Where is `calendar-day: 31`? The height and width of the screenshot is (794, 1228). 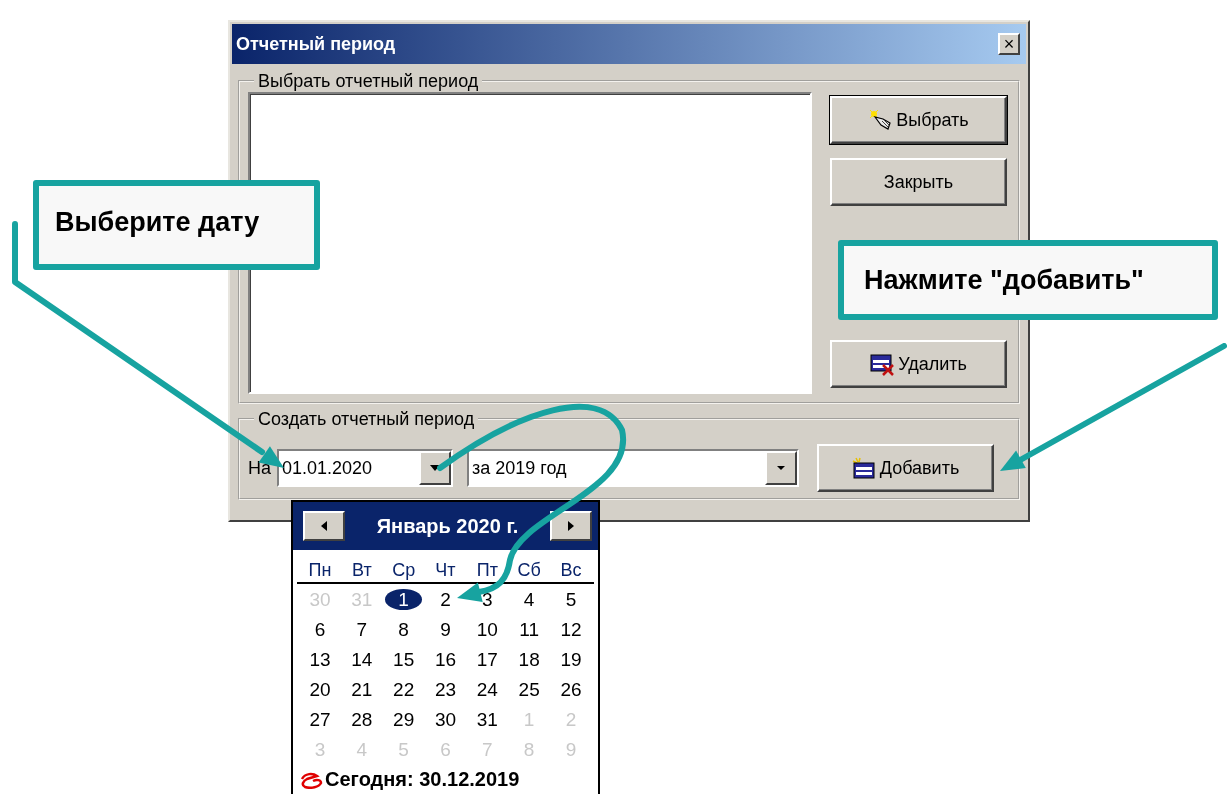 calendar-day: 31 is located at coordinates (487, 719).